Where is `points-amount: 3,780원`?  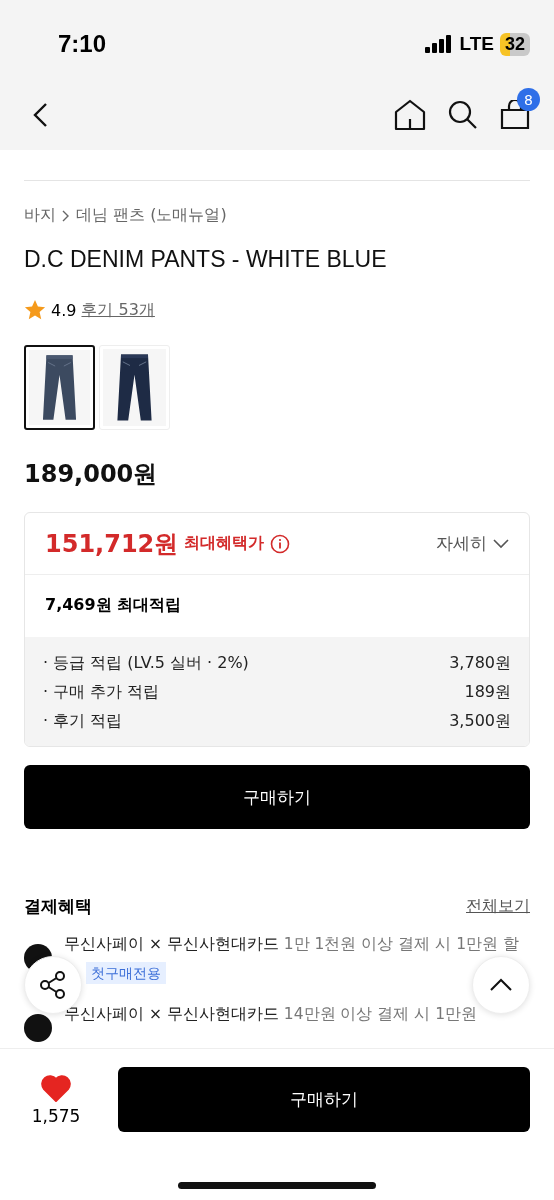
points-amount: 3,780원 is located at coordinates (480, 663).